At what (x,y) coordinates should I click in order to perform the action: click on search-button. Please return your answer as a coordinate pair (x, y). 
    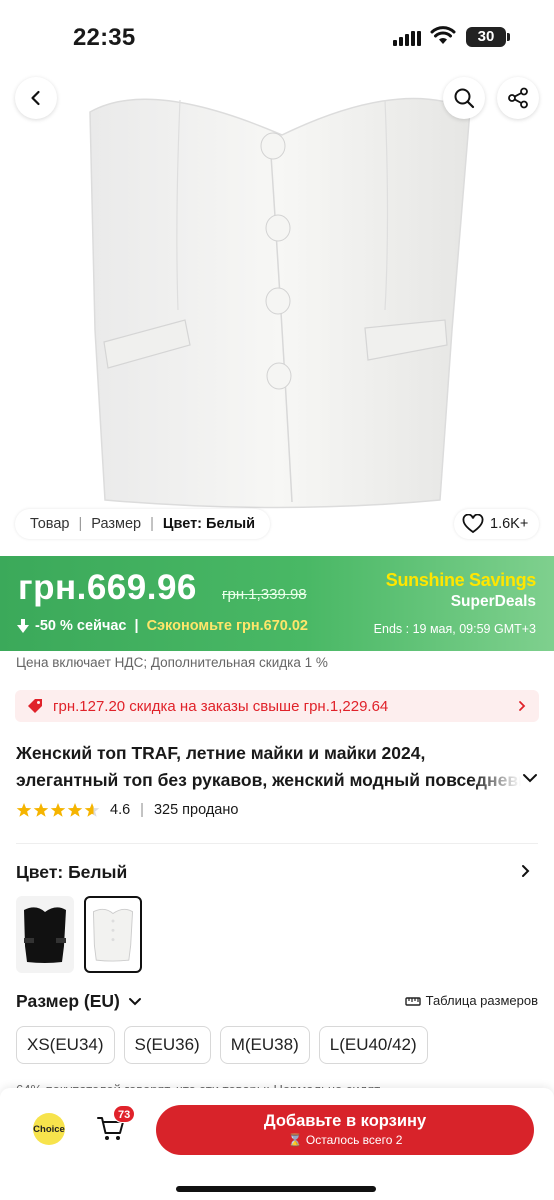
    Looking at the image, I should click on (464, 98).